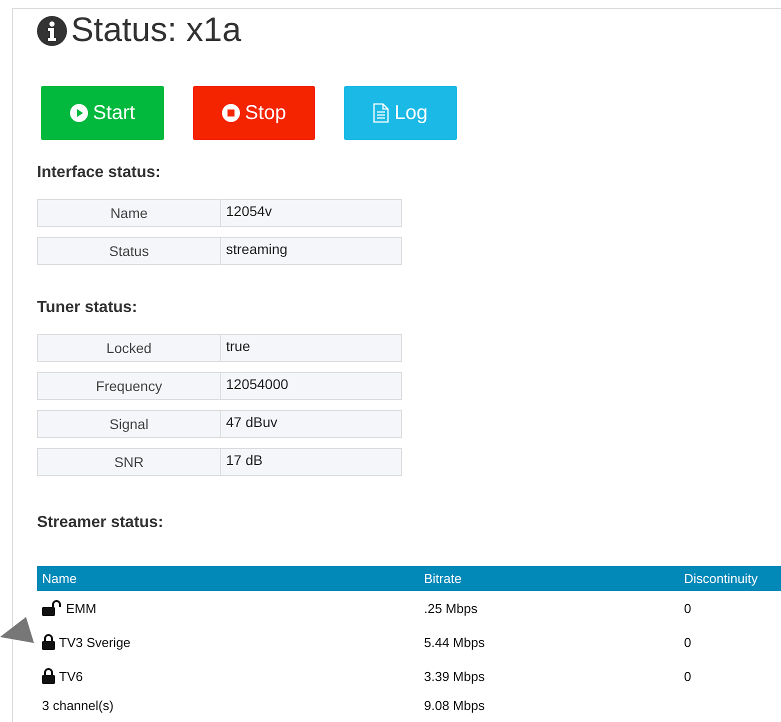 This screenshot has width=781, height=722. I want to click on table-cell-text: .25 Mbps, so click(451, 608).